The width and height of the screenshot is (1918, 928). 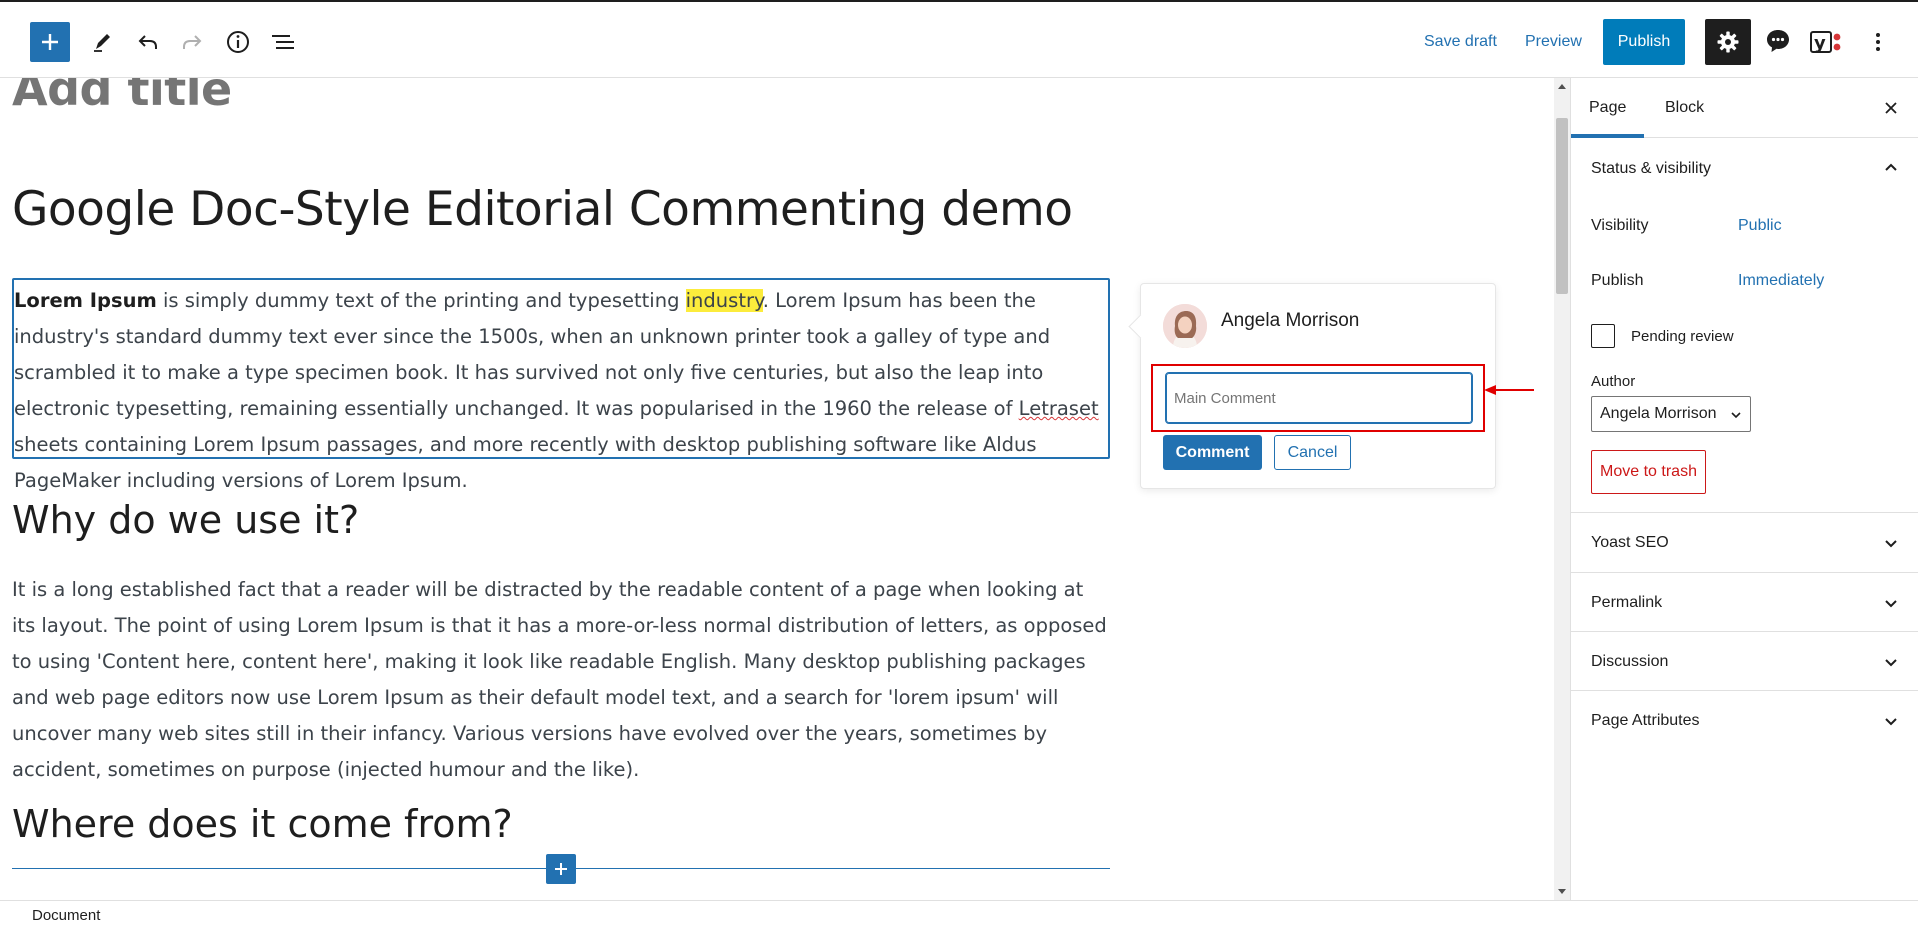 What do you see at coordinates (262, 824) in the screenshot?
I see `heading-where: Where does it come from?` at bounding box center [262, 824].